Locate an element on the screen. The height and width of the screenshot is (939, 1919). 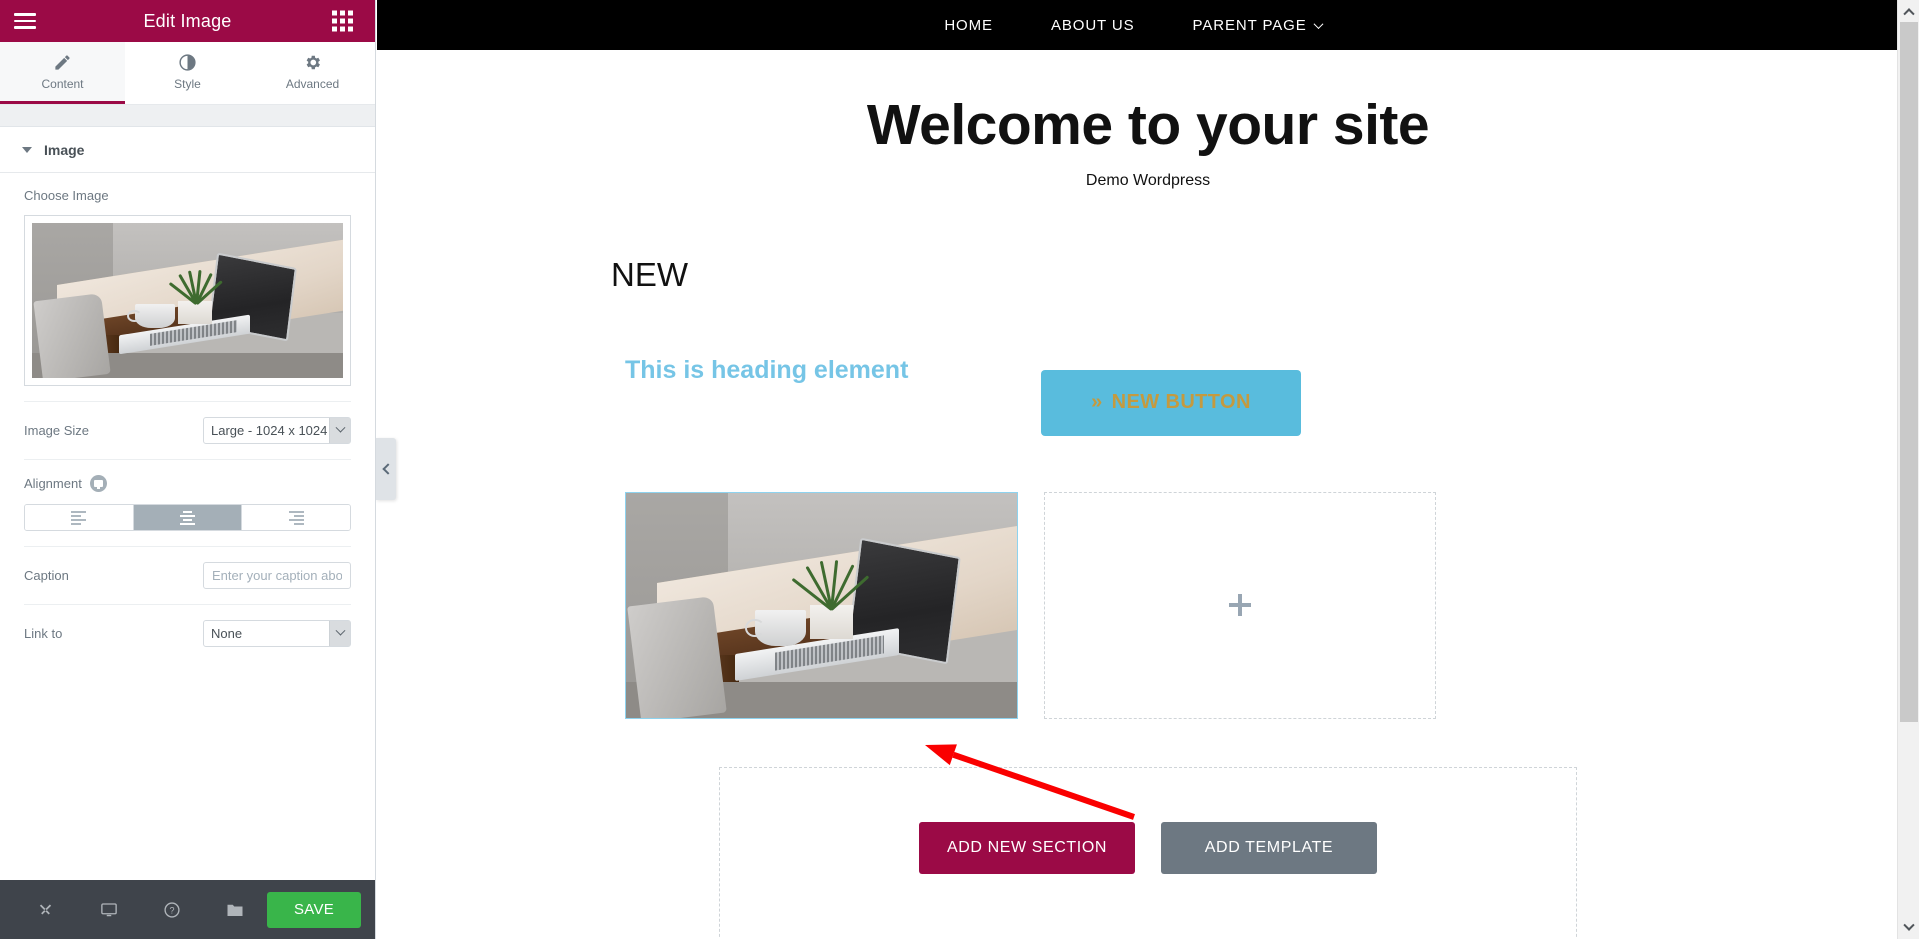
nav-item-home: HOME is located at coordinates (968, 25).